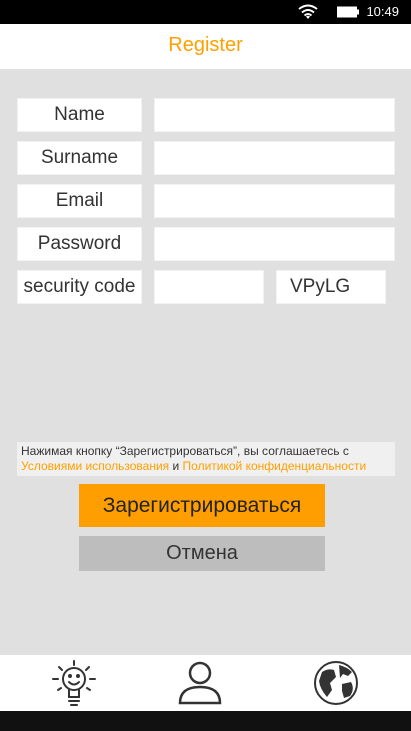  What do you see at coordinates (205, 721) in the screenshot?
I see `system-nav-bar` at bounding box center [205, 721].